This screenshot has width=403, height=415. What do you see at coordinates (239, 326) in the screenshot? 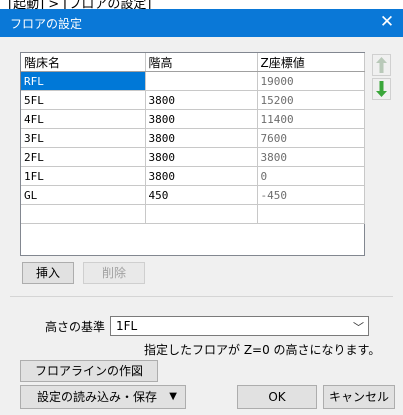
I see `height-base-select: 1FL ﹀` at bounding box center [239, 326].